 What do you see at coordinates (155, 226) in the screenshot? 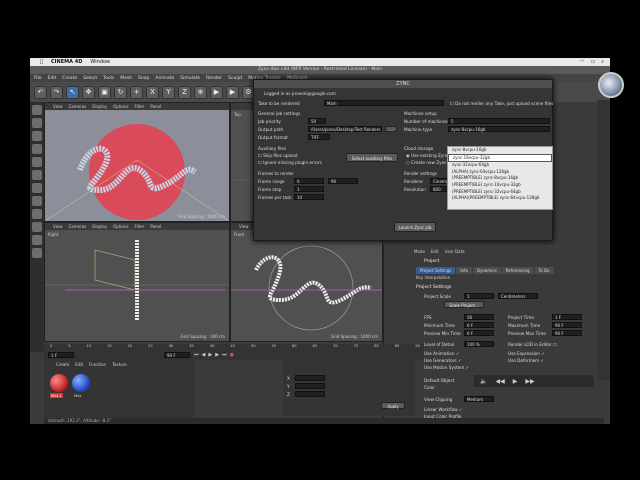
I see `viewport-menu-item: Panel` at bounding box center [155, 226].